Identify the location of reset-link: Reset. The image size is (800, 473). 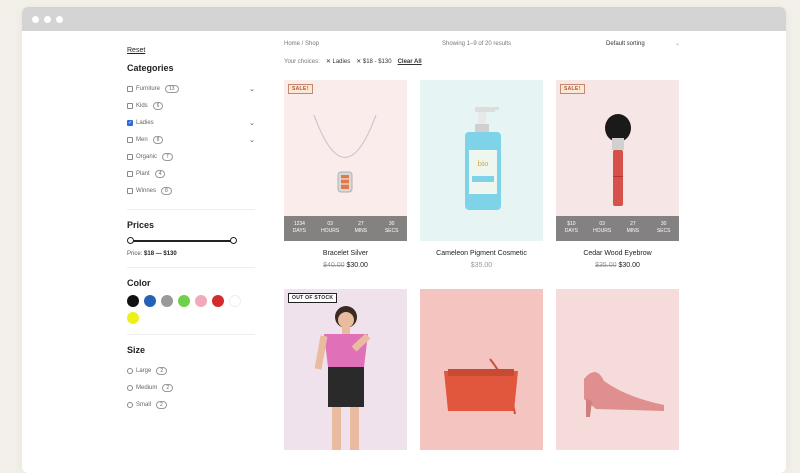
(136, 50).